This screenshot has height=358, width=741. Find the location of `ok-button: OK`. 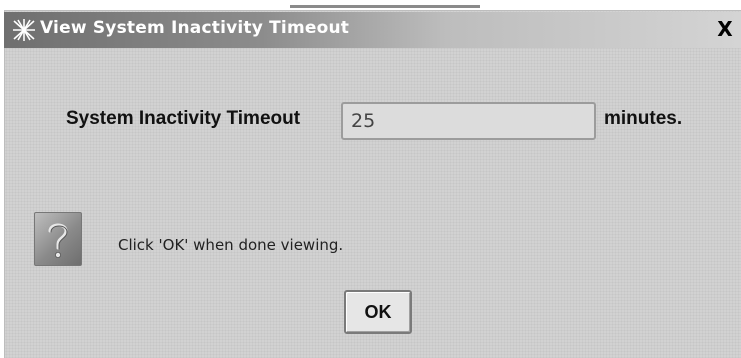

ok-button: OK is located at coordinates (378, 312).